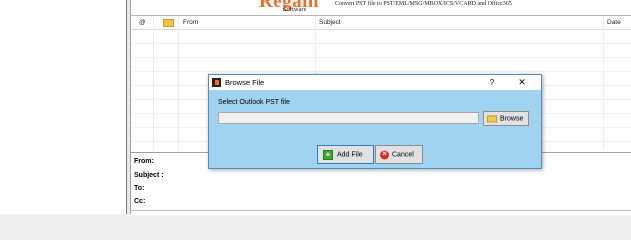 The height and width of the screenshot is (240, 631). What do you see at coordinates (139, 188) in the screenshot?
I see `preview-to-label: To:` at bounding box center [139, 188].